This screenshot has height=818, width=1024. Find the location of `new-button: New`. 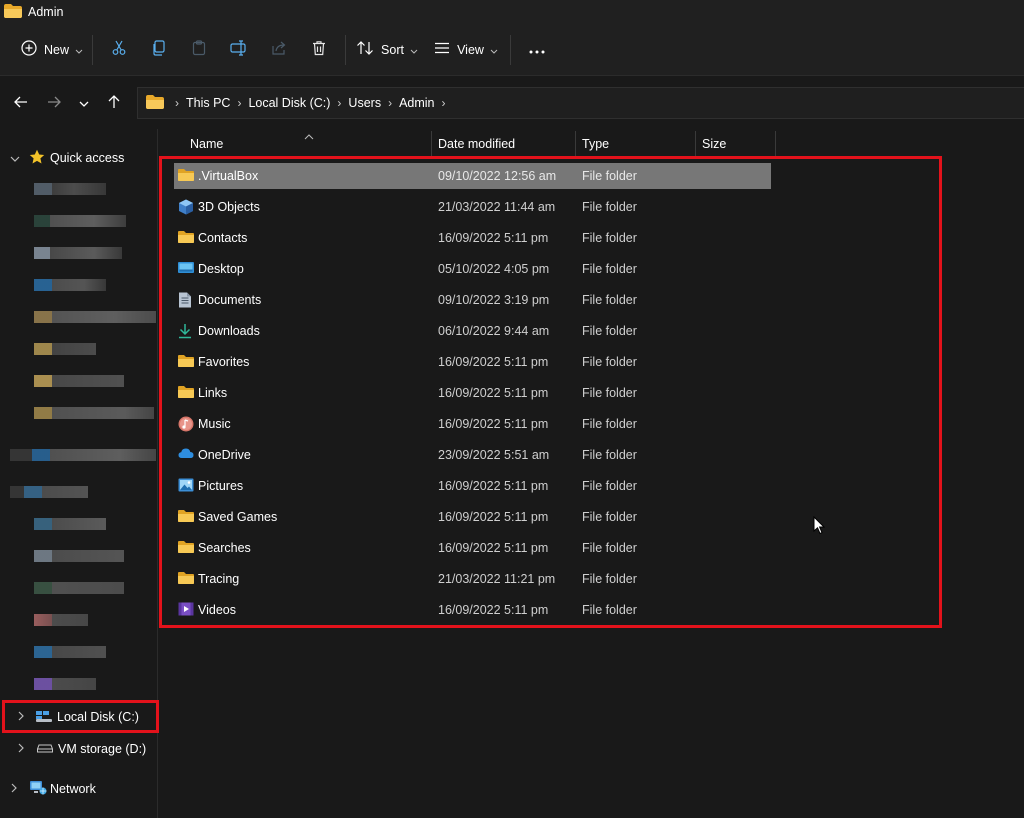

new-button: New is located at coordinates (52, 50).